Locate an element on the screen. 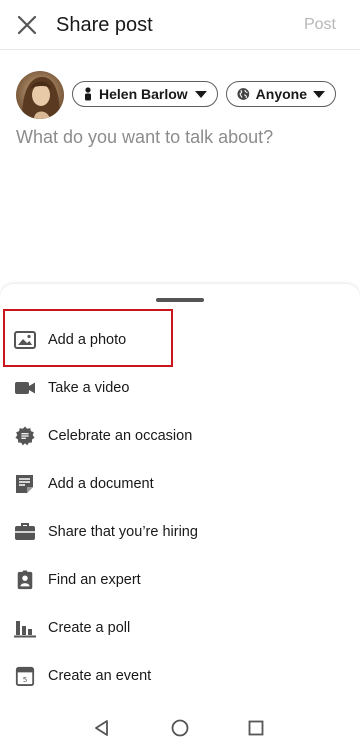  option-create-event: 5 Create an event is located at coordinates (180, 676).